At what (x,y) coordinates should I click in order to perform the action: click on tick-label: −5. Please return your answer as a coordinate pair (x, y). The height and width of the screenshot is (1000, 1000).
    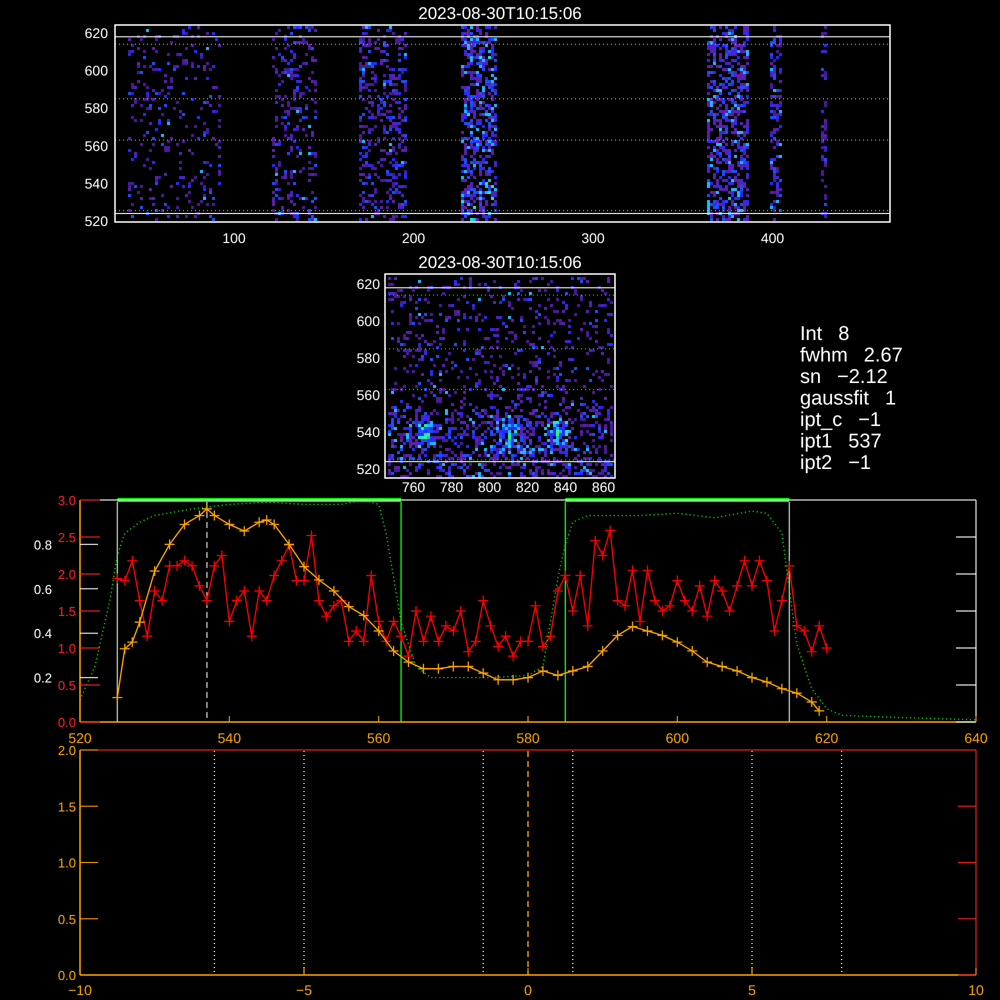
    Looking at the image, I should click on (304, 990).